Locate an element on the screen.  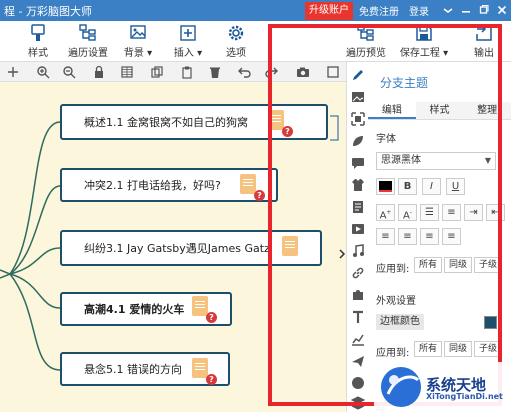
register-link: 免费注册 is located at coordinates (379, 10).